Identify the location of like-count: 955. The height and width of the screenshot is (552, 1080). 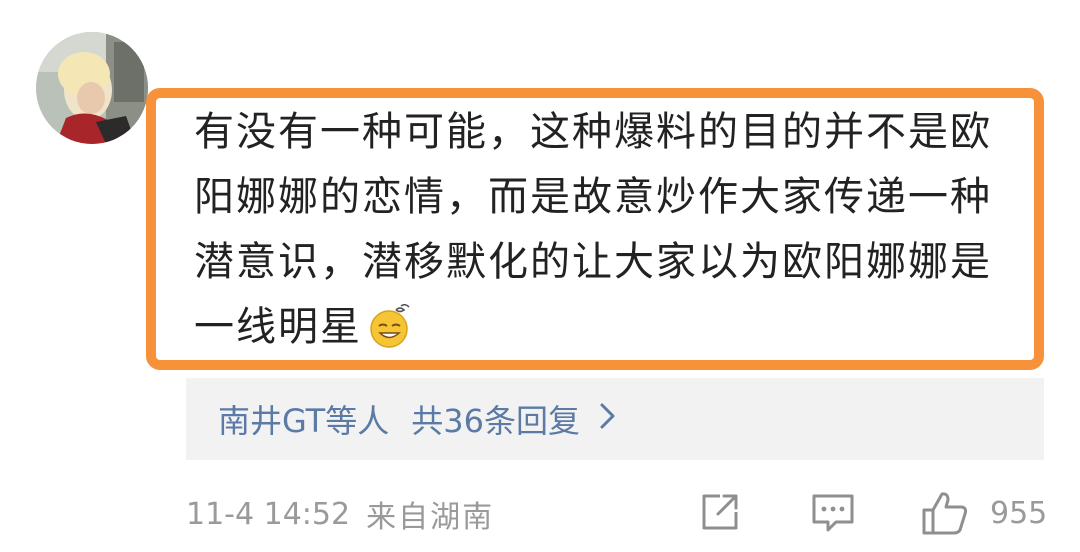
(1019, 513).